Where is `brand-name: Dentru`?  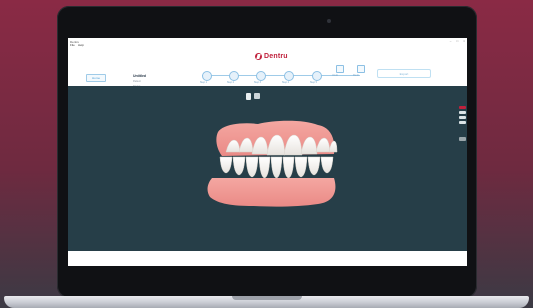 brand-name: Dentru is located at coordinates (276, 56).